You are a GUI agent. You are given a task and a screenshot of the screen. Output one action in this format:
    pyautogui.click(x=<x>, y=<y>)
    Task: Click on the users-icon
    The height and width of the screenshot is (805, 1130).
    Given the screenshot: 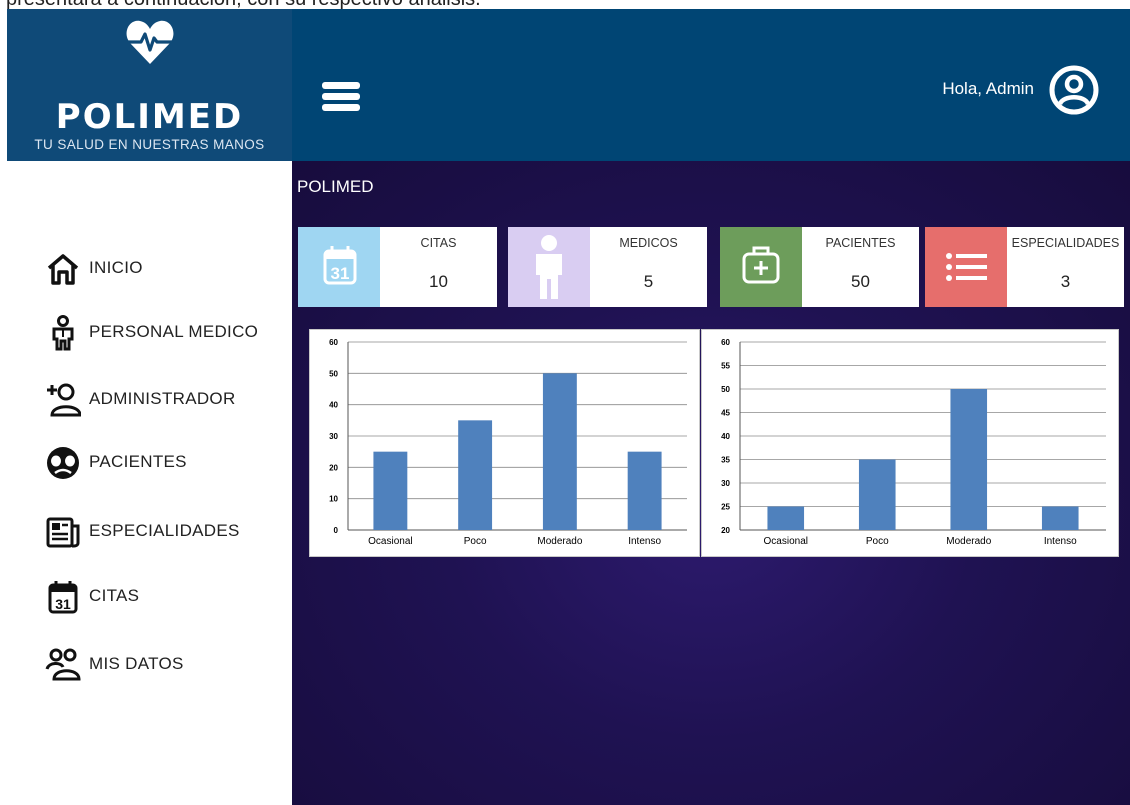 What is the action you would take?
    pyautogui.click(x=63, y=664)
    